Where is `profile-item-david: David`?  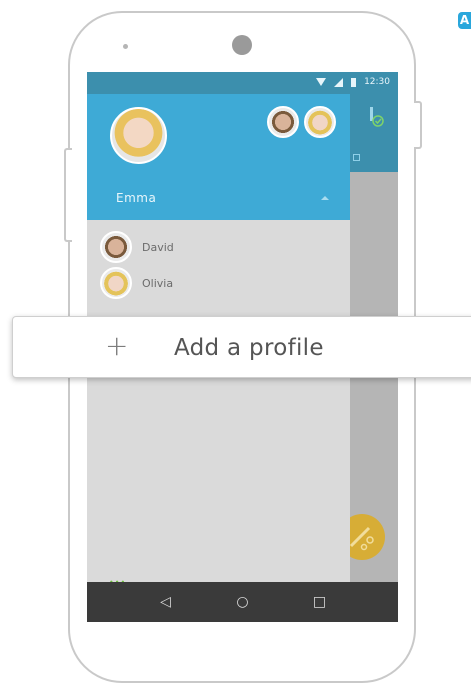
profile-item-david: David is located at coordinates (137, 247).